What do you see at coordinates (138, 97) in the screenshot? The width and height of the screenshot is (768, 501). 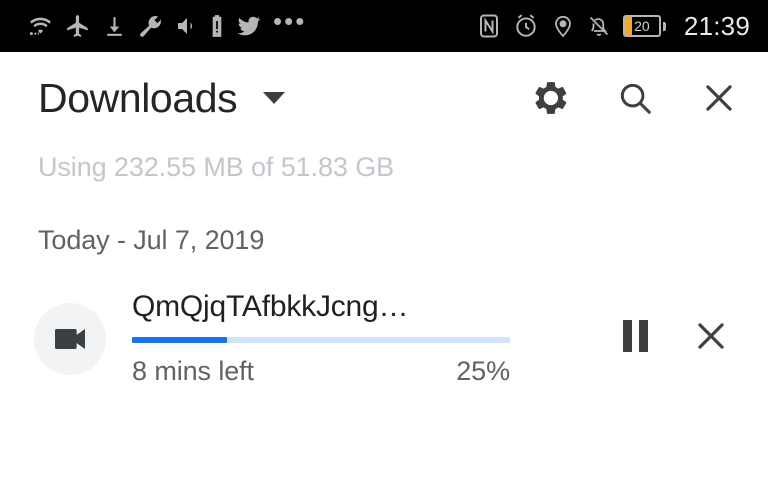 I see `page-title: Downloads` at bounding box center [138, 97].